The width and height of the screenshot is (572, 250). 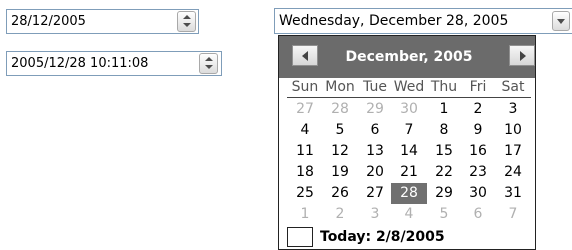 I want to click on weekday-label: Mon, so click(x=340, y=87).